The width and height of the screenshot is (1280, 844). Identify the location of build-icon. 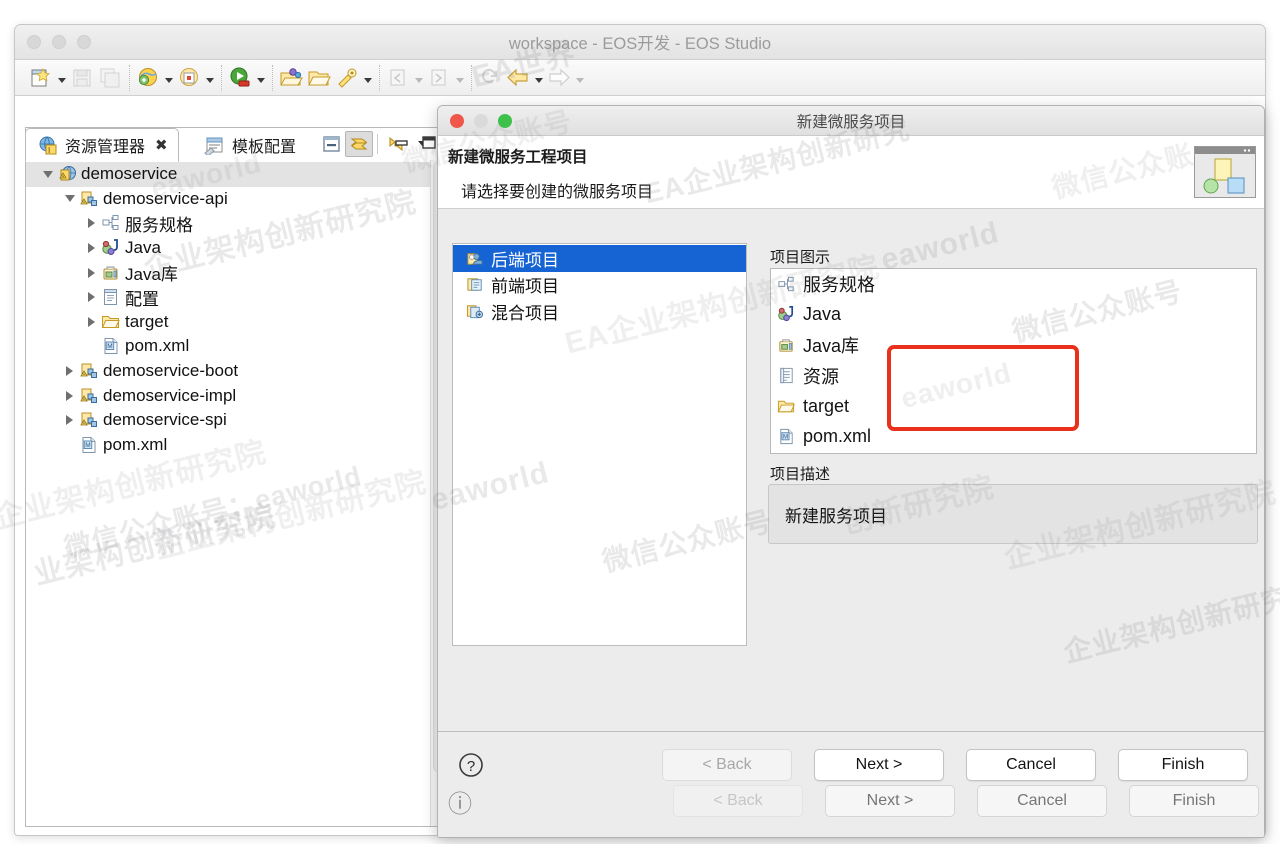
(347, 77).